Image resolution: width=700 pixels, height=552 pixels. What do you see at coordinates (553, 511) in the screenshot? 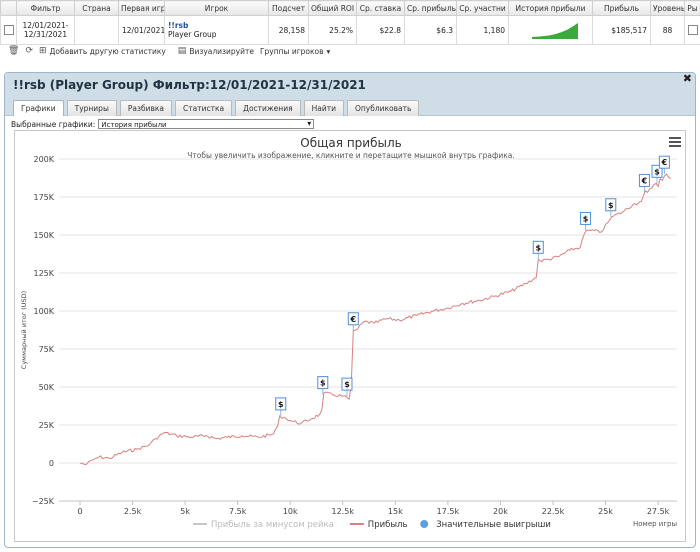
I see `x-tick-label: 22.5k` at bounding box center [553, 511].